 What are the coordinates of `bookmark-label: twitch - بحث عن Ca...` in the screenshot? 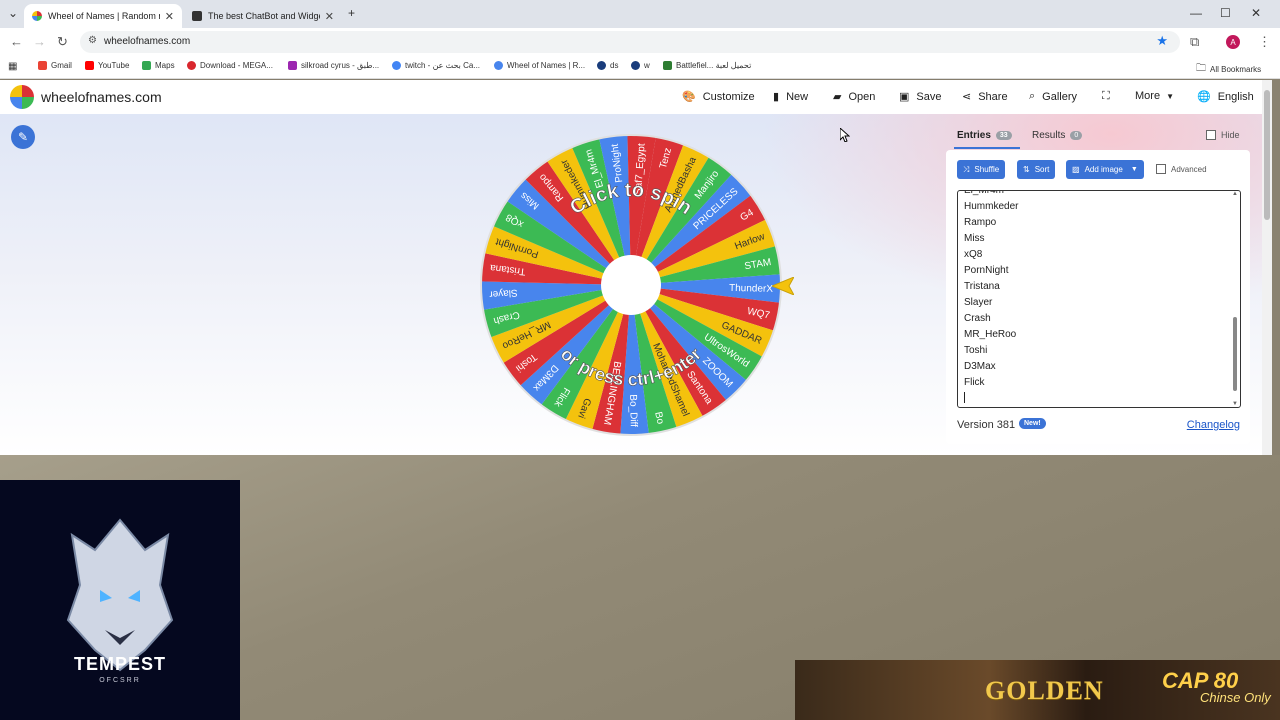 It's located at (443, 65).